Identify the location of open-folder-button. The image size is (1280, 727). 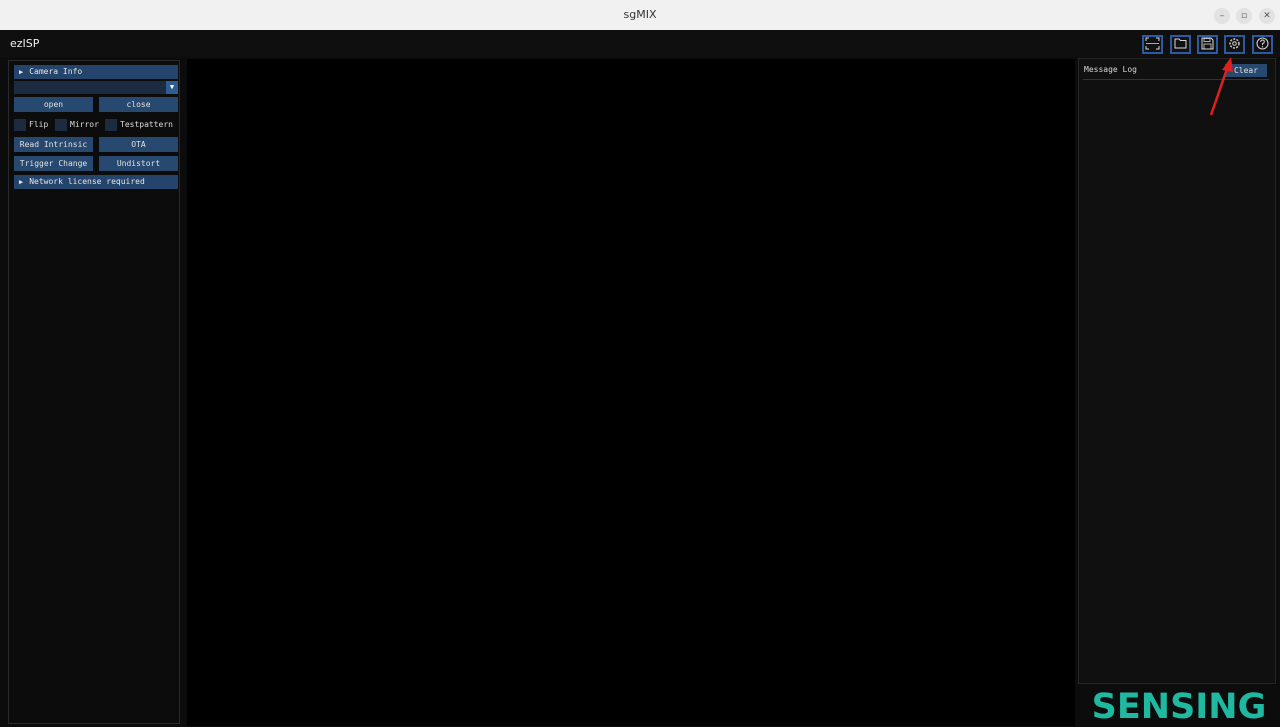
(1180, 44).